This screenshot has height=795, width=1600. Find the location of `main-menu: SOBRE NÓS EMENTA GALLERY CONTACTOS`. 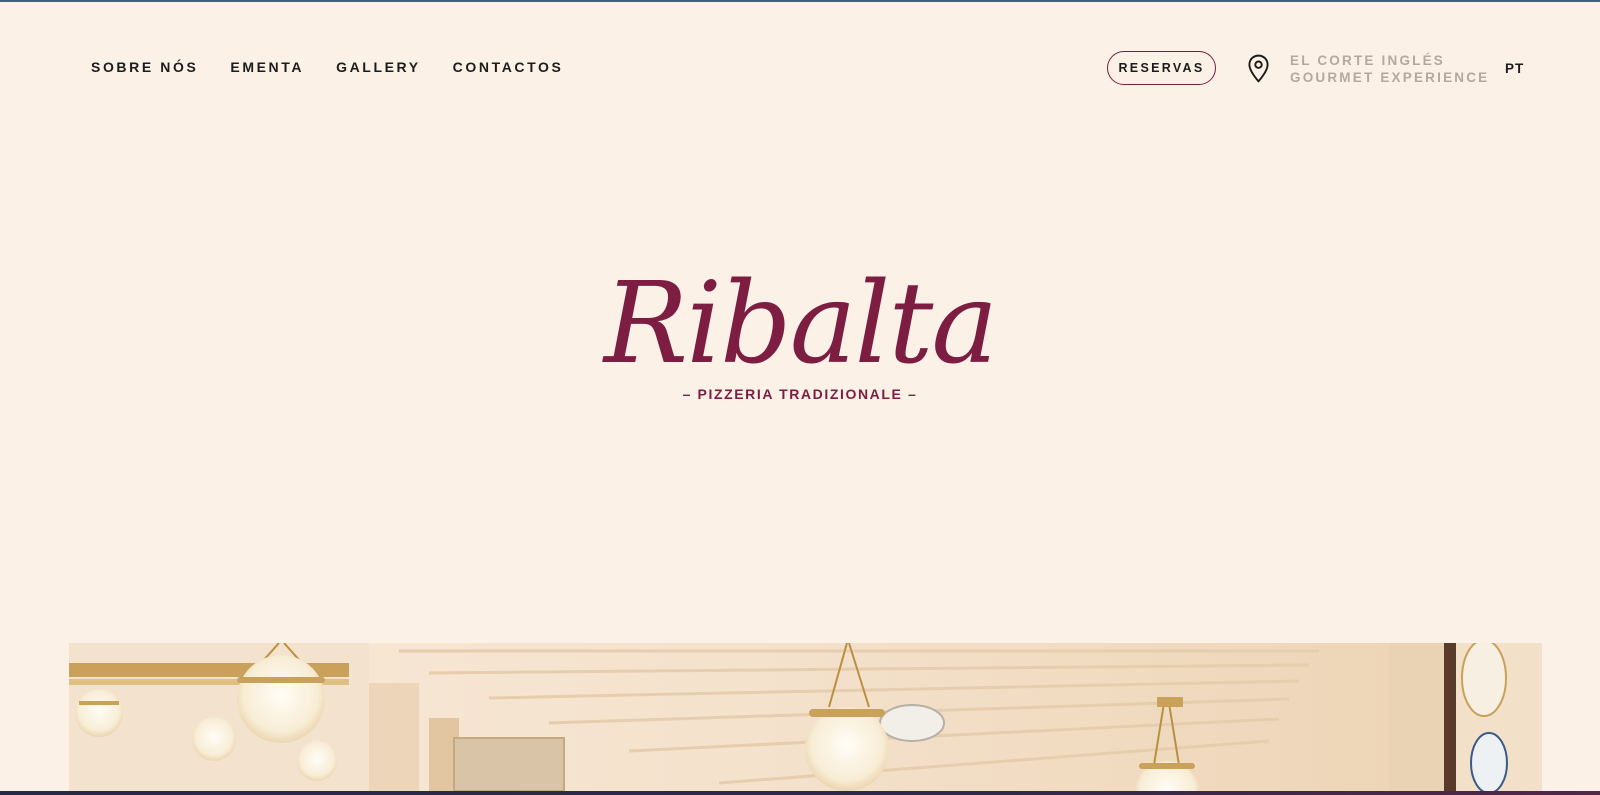

main-menu: SOBRE NÓS EMENTA GALLERY CONTACTOS is located at coordinates (343, 67).